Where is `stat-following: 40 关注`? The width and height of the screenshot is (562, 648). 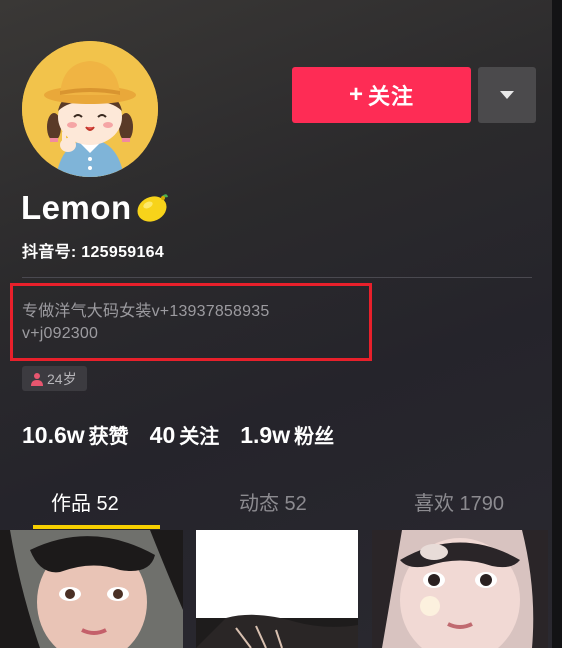 stat-following: 40 关注 is located at coordinates (185, 434).